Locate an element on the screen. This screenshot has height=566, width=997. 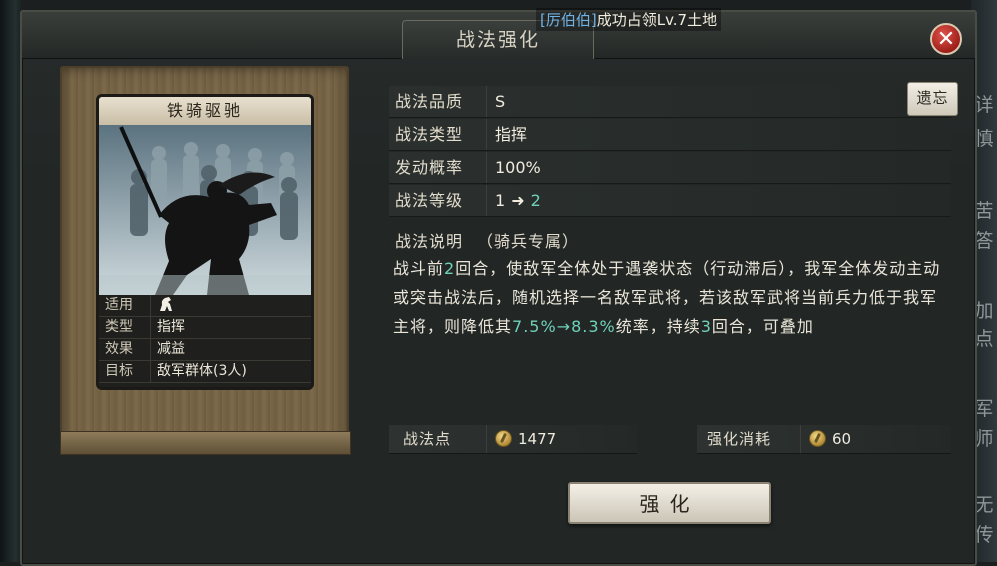
info-value: 指挥 is located at coordinates (171, 327).